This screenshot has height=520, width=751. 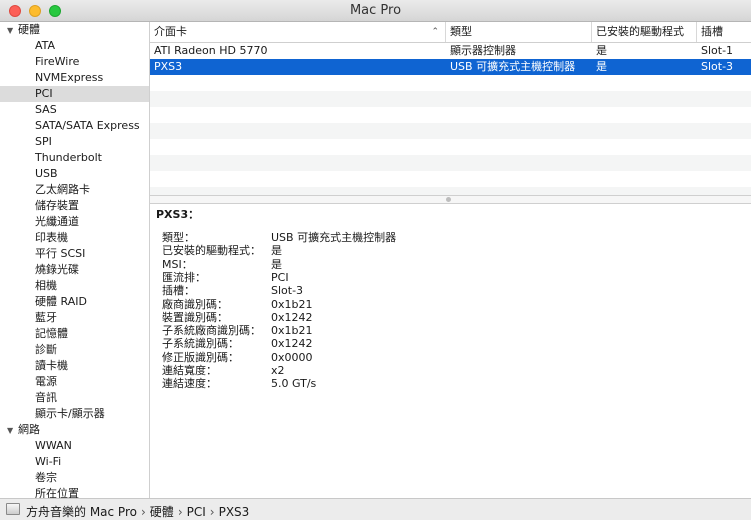 I want to click on detail-title: PXS3：, so click(x=178, y=214).